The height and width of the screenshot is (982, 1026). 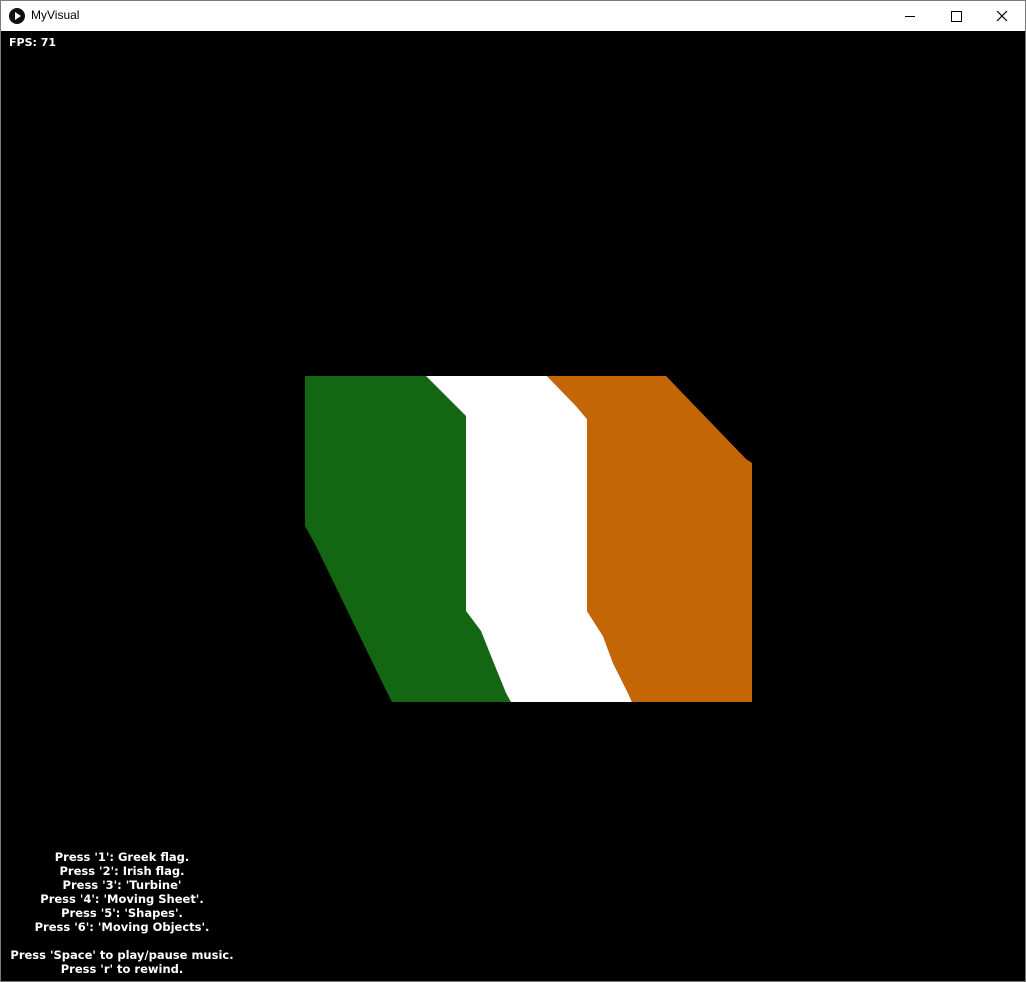 I want to click on play-icon, so click(x=17, y=16).